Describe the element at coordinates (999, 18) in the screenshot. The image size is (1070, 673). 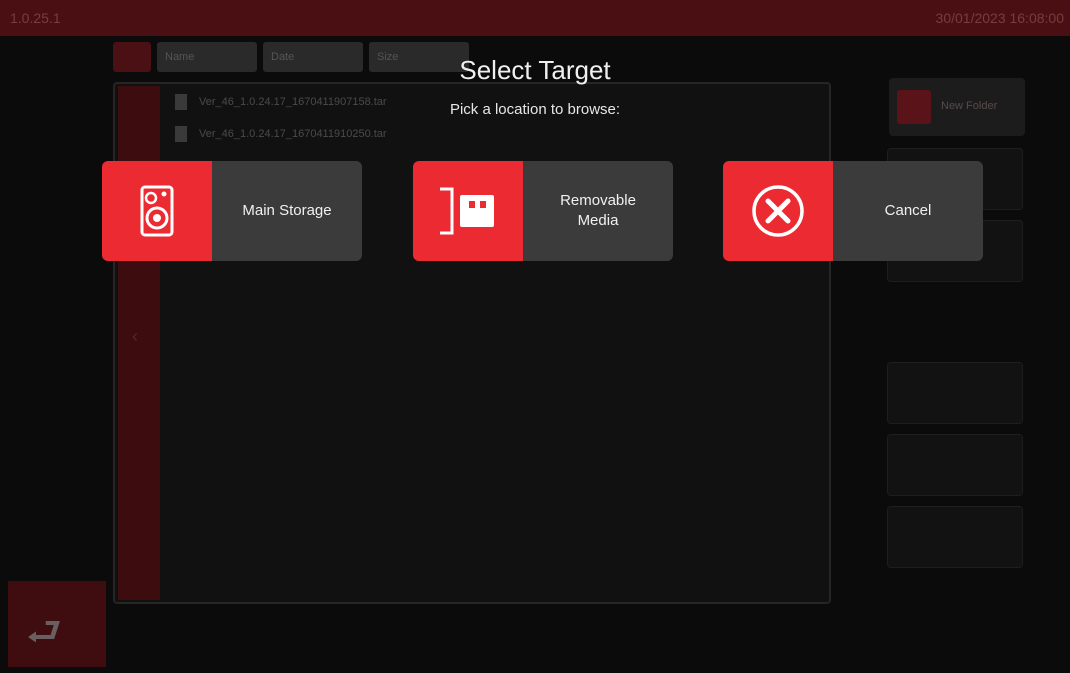
I see `datetime-label: 30/01/2023 16:08:00` at that location.